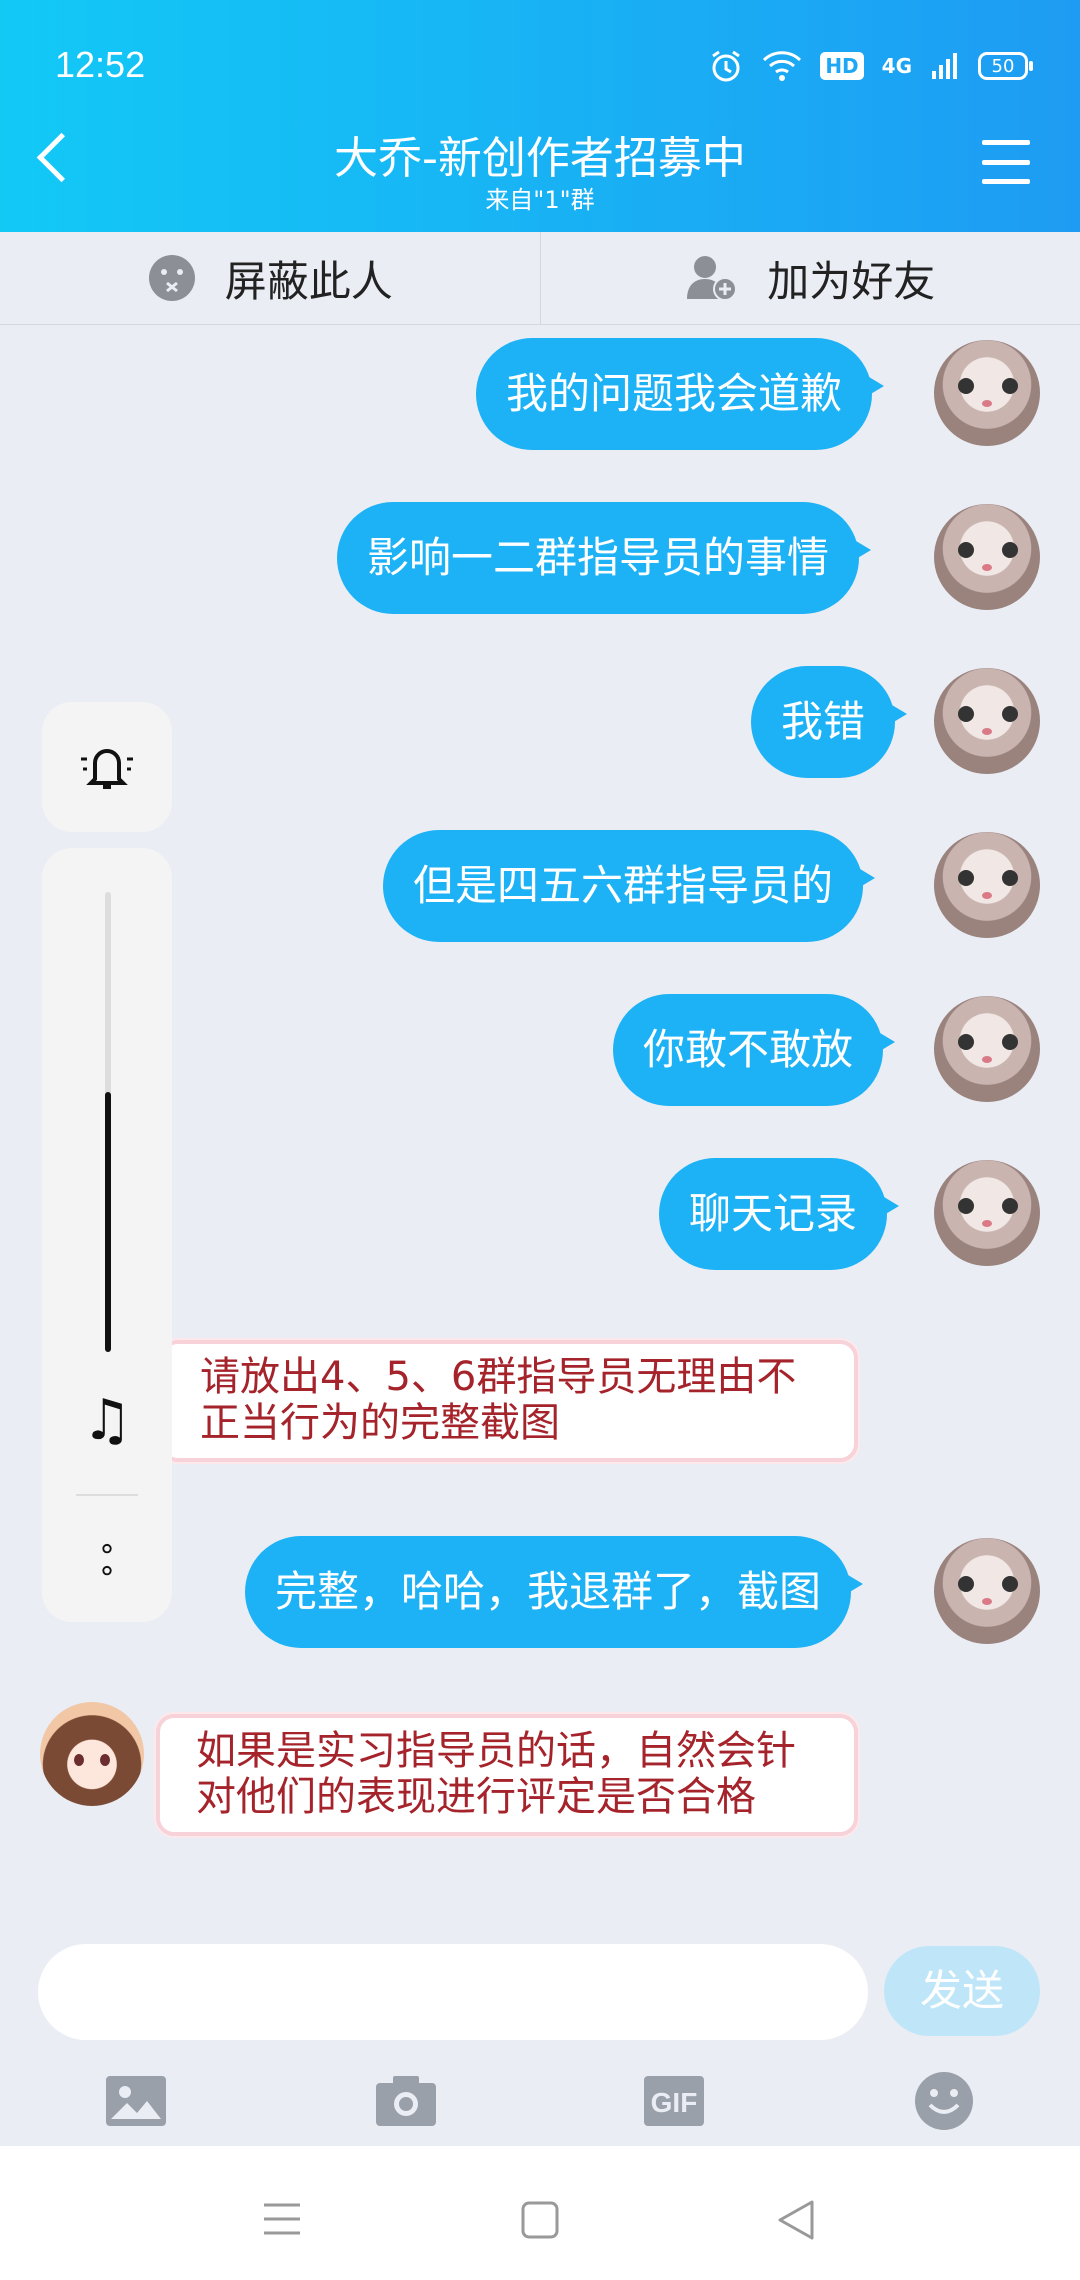  I want to click on message-bubble: 聊天记录, so click(779, 1214).